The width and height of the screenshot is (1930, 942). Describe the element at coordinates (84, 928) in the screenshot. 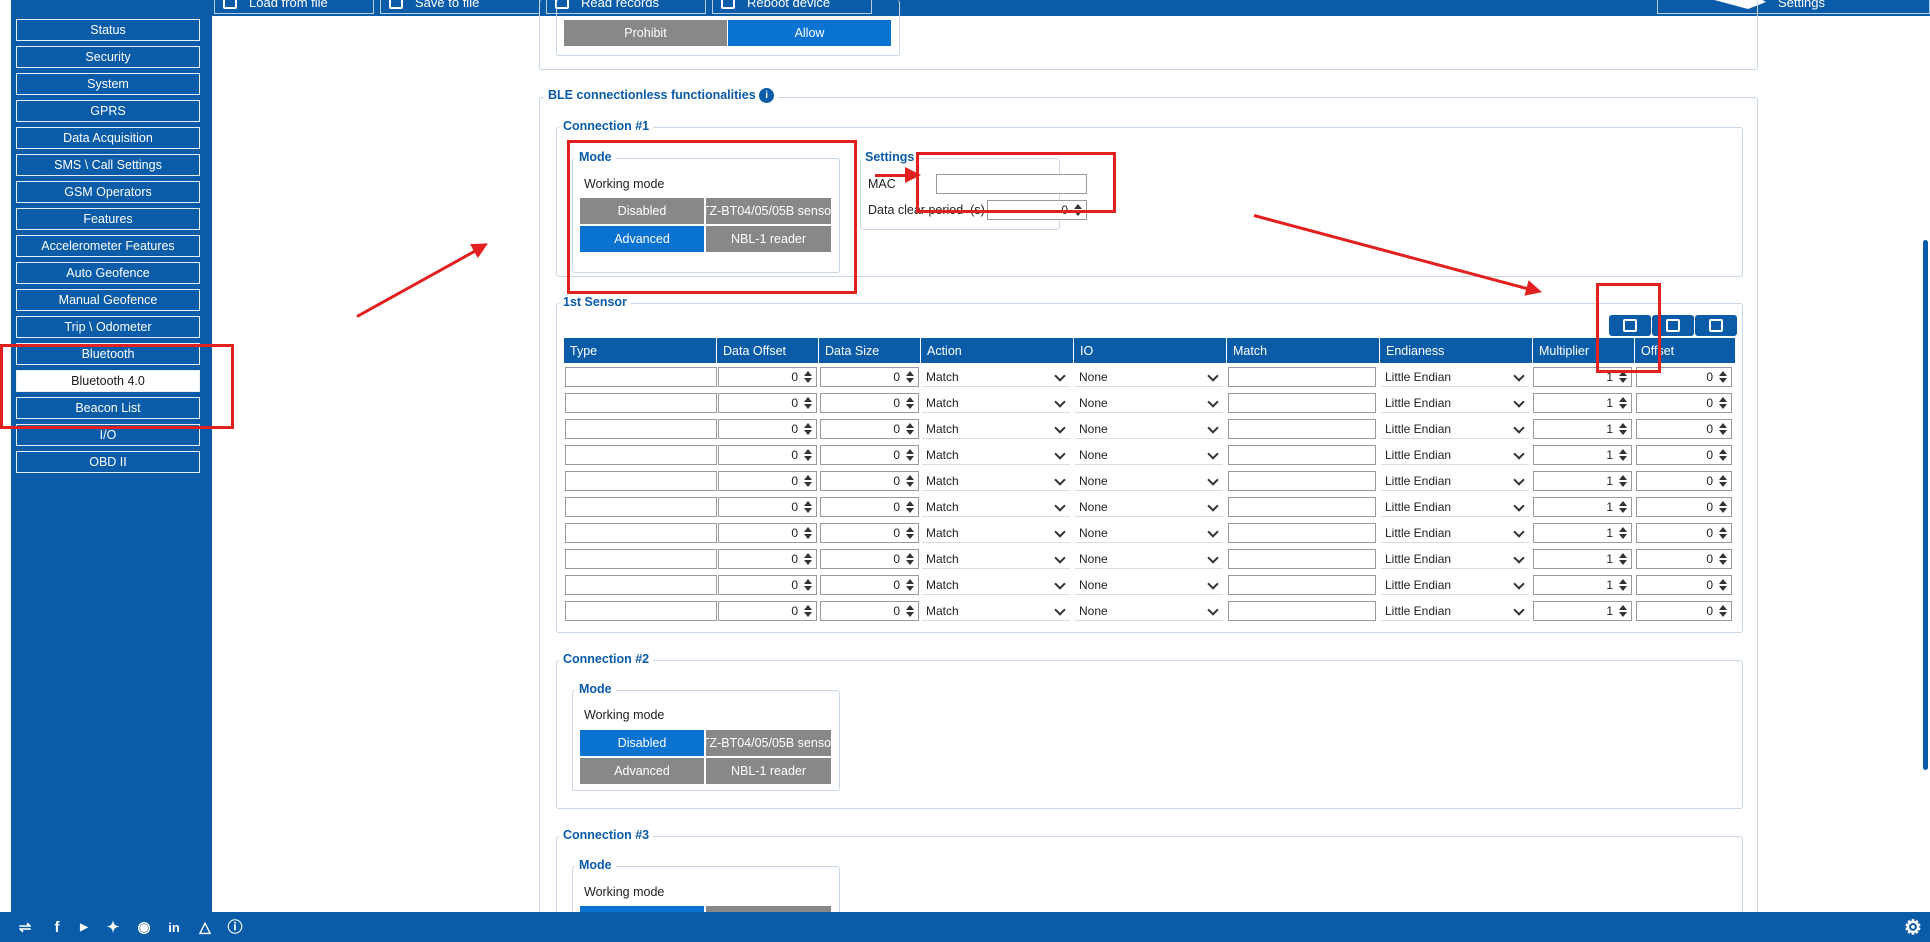

I see `youtube-icon: ▶` at that location.